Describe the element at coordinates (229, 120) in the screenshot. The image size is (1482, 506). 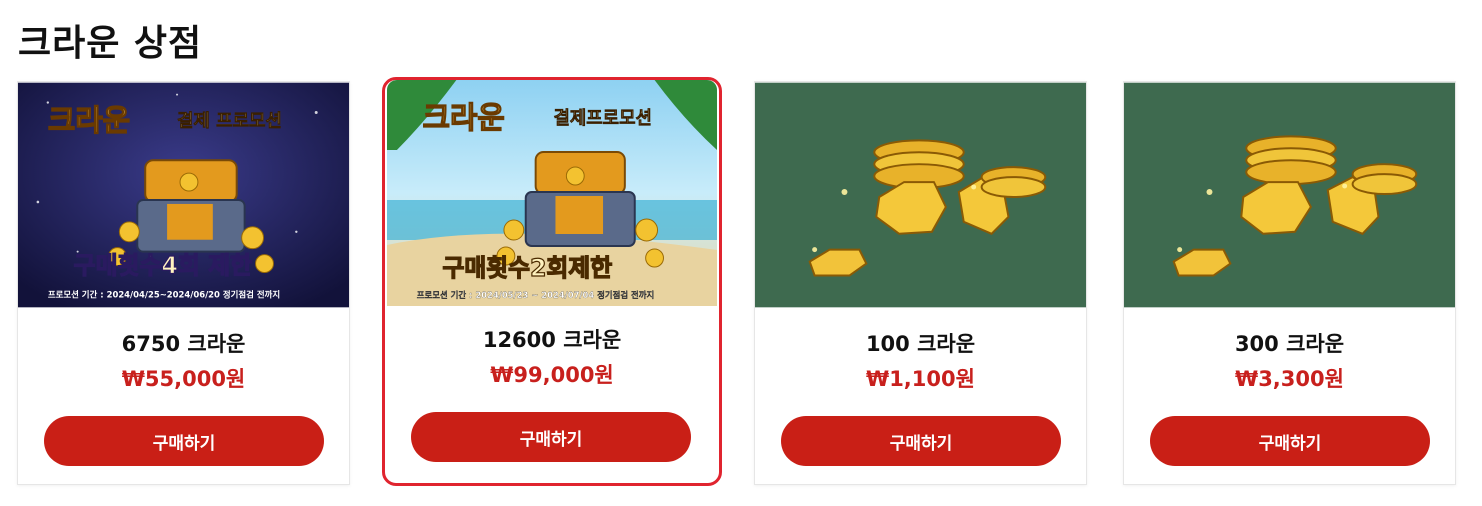
I see `banner-headline-b: 결제 프로모션` at that location.